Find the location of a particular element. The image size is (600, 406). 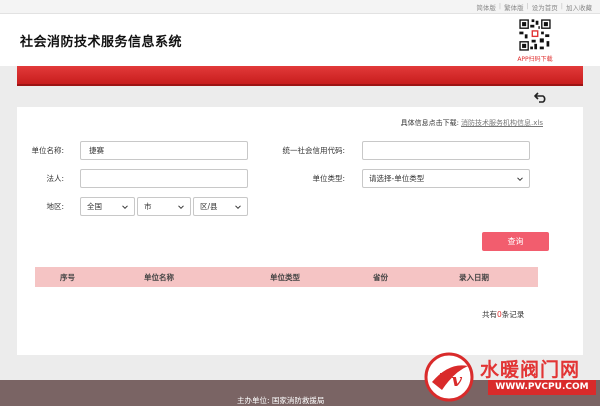

watermark-name: 水暖阀门网 is located at coordinates (530, 370).